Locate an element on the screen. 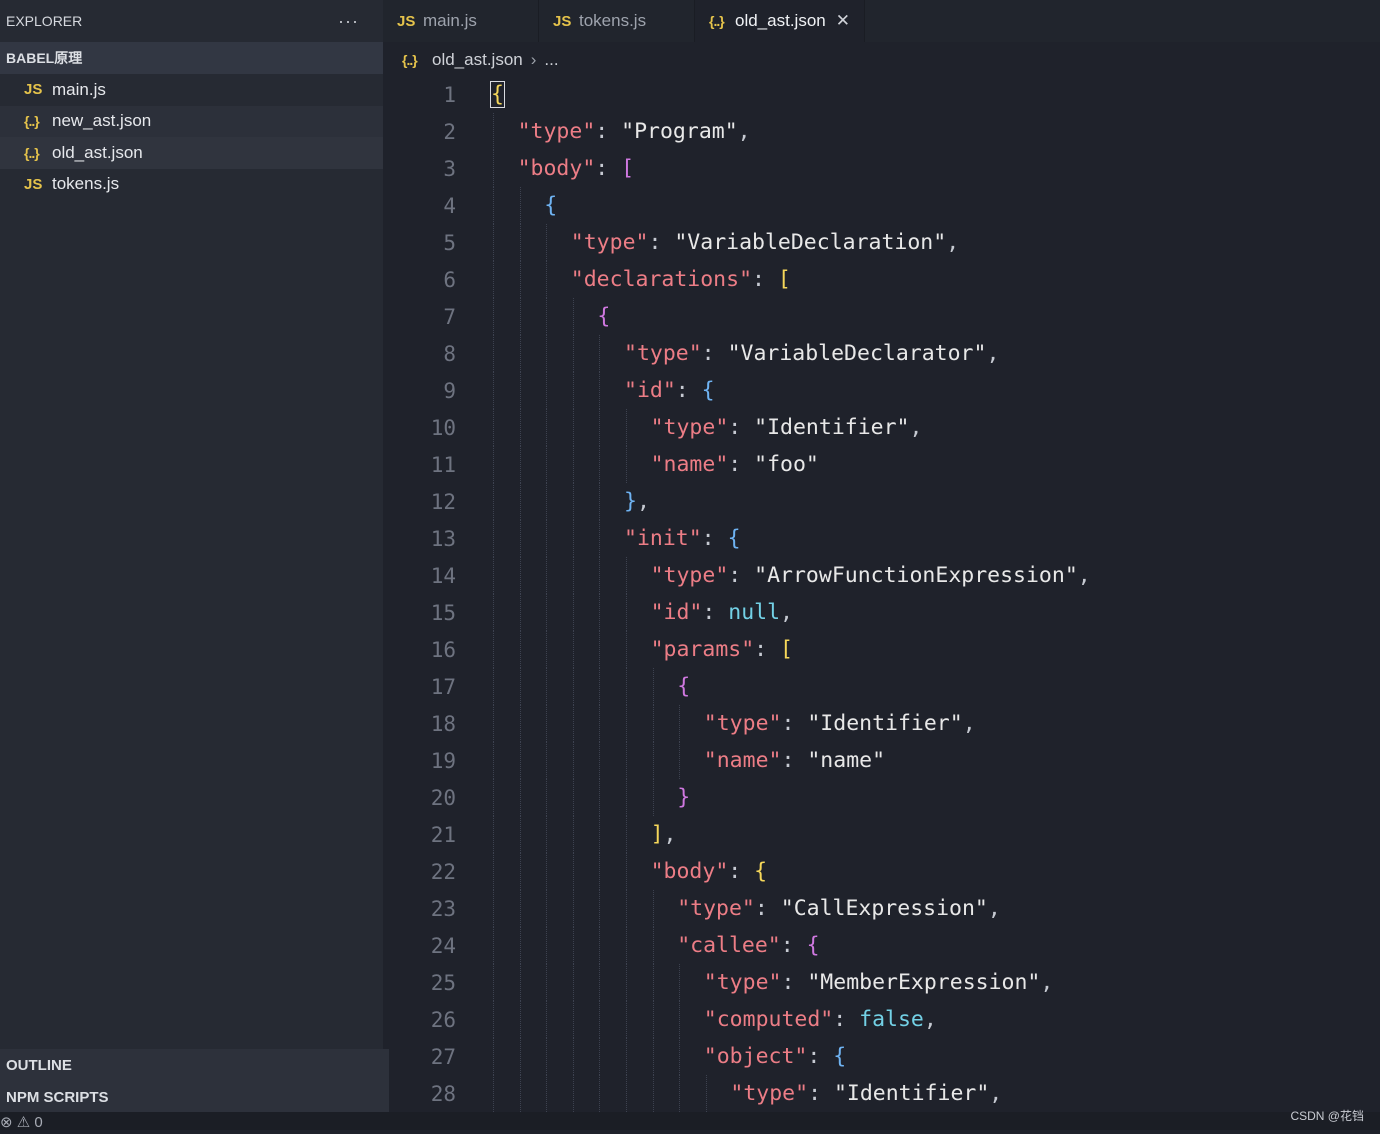 Image resolution: width=1380 pixels, height=1134 pixels. code-line: 8 "type": "VariableDeclarator", is located at coordinates (881, 353).